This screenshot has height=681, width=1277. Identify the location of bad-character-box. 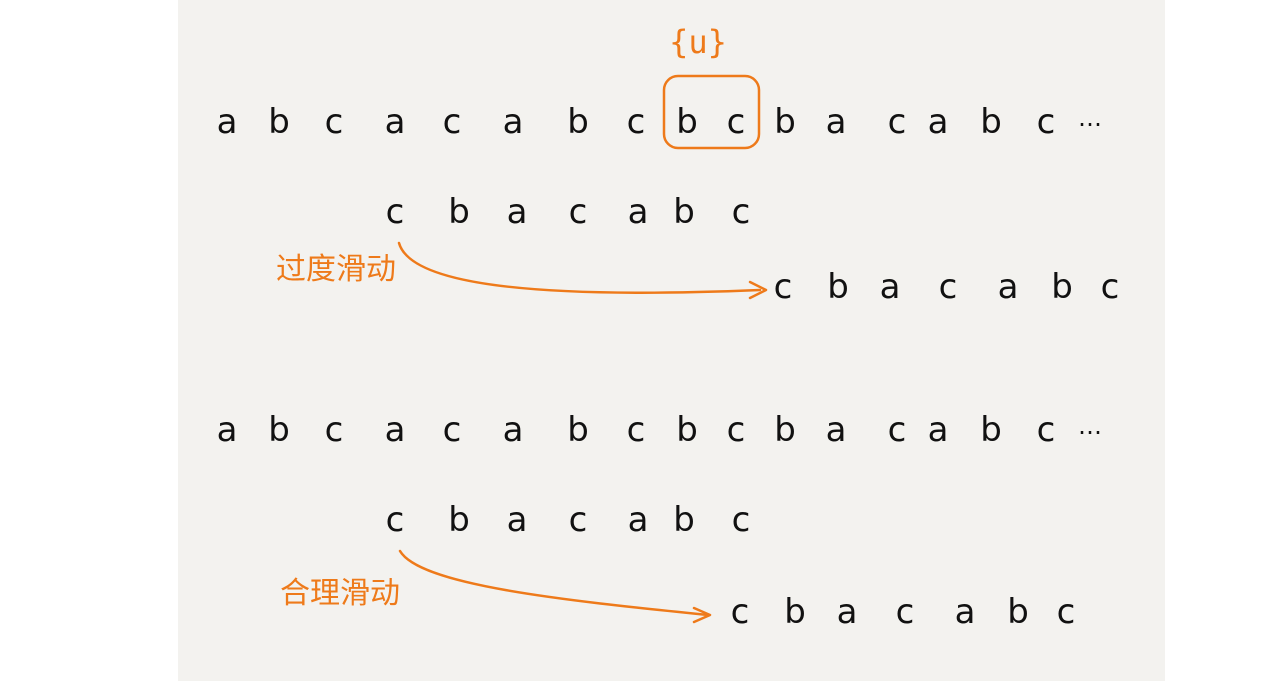
(711, 112).